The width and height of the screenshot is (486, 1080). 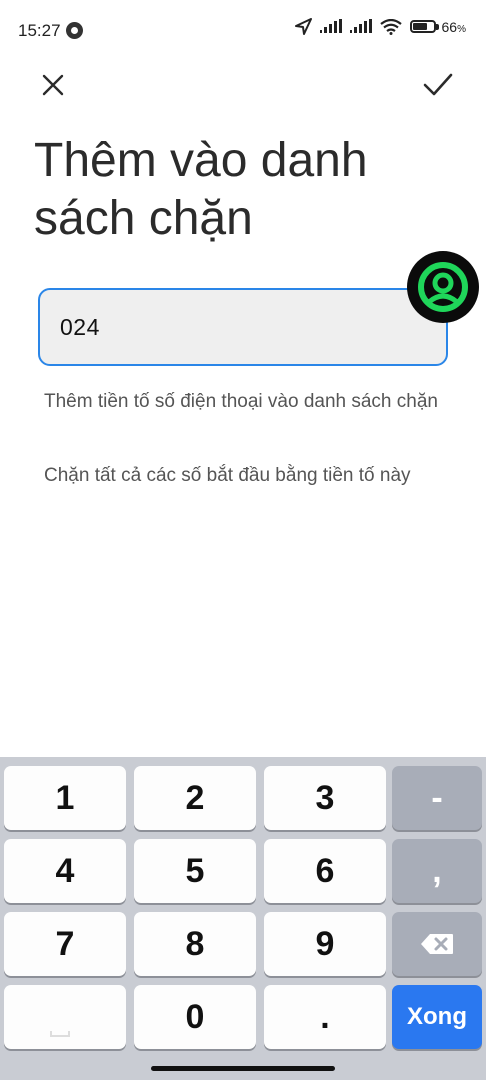 What do you see at coordinates (195, 944) in the screenshot?
I see `key-8: 8` at bounding box center [195, 944].